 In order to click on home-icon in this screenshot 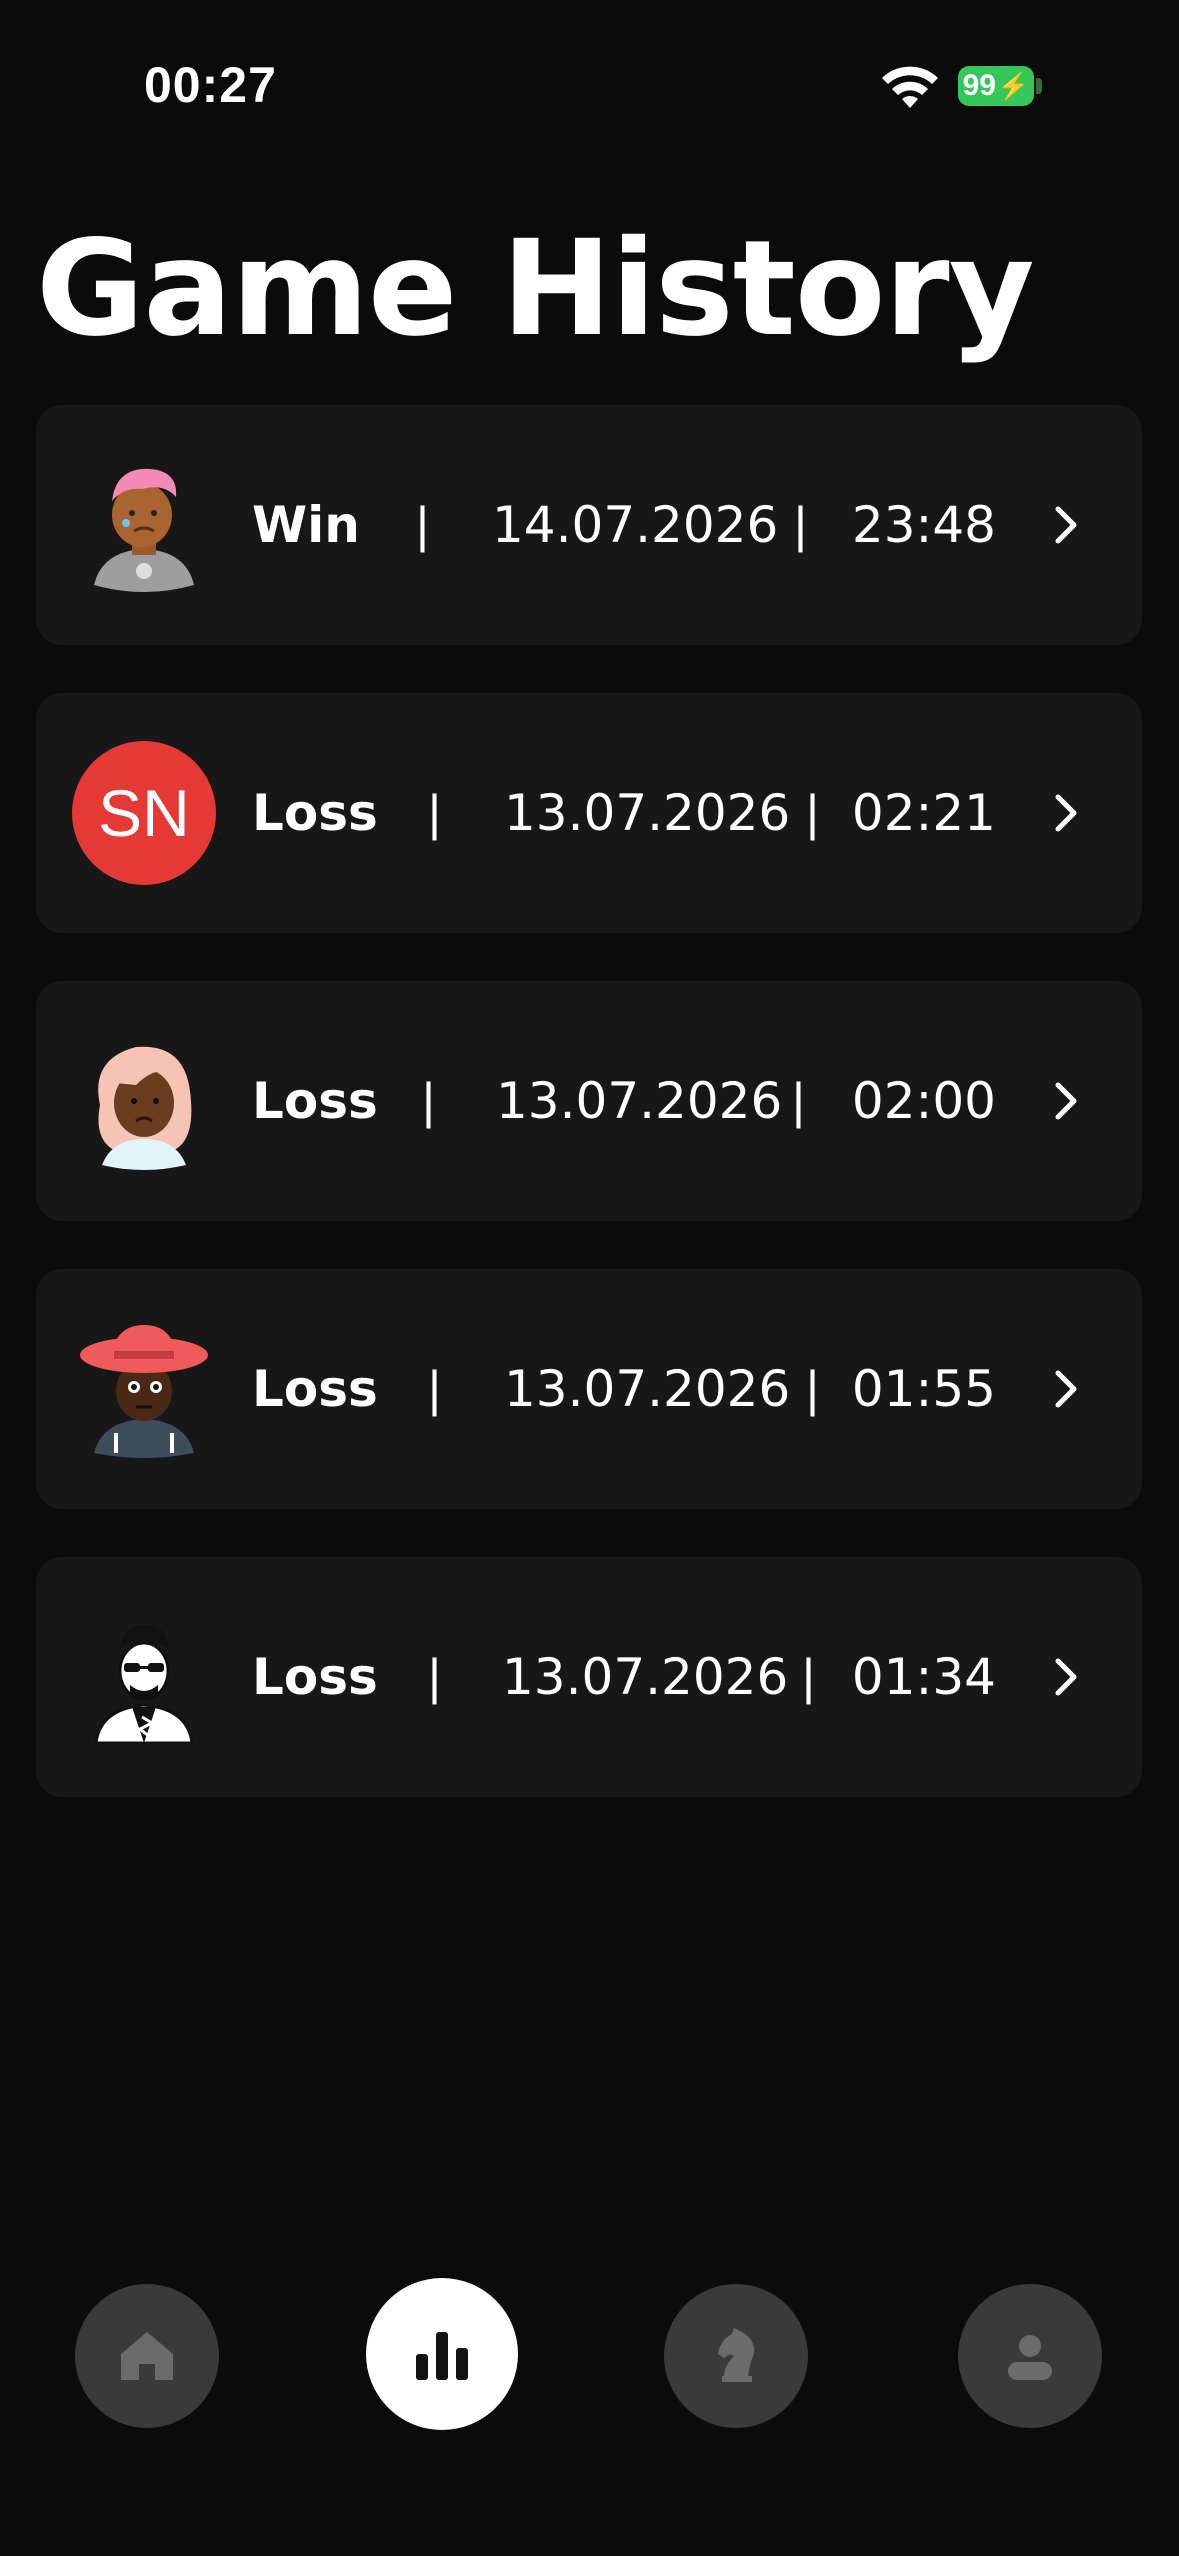, I will do `click(147, 2356)`.